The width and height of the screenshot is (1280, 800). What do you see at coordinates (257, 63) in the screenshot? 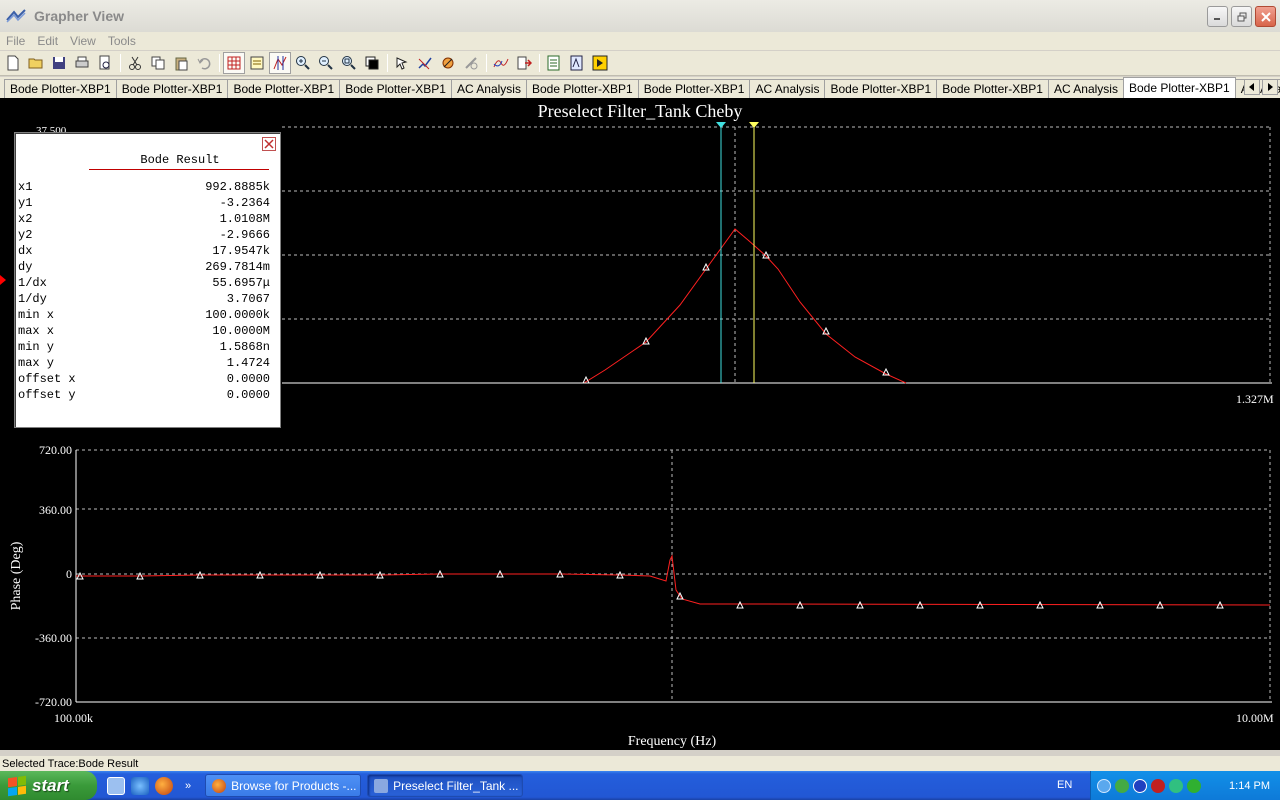
I see `legend-toggle-button` at bounding box center [257, 63].